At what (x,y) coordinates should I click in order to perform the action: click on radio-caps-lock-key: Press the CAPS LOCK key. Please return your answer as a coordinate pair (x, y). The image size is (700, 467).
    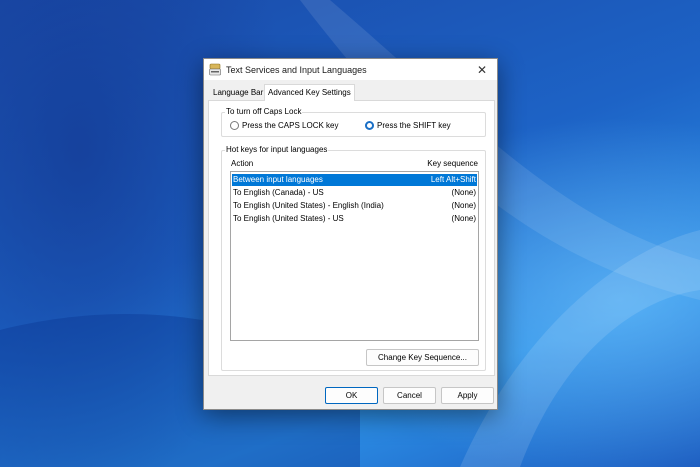
    Looking at the image, I should click on (284, 125).